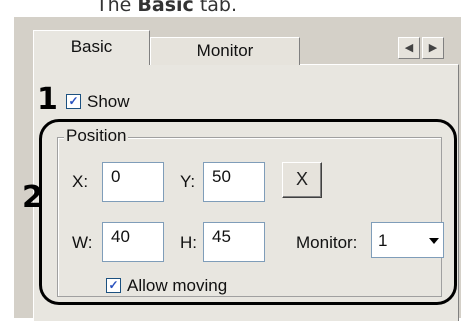  I want to click on scroll-left-icon: ◀, so click(409, 48).